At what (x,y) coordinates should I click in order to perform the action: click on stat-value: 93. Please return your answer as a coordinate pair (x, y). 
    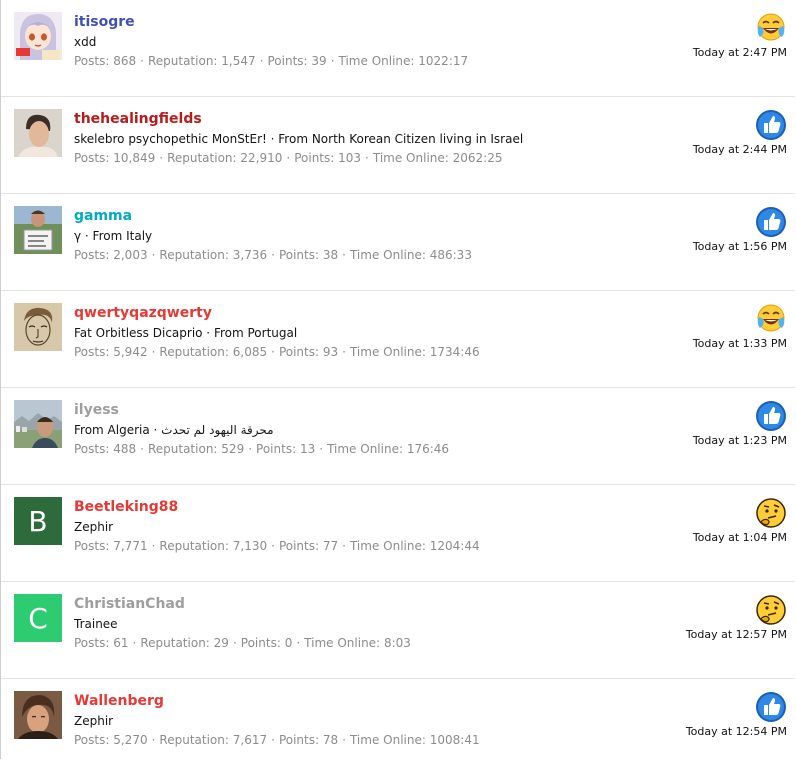
    Looking at the image, I should click on (330, 352).